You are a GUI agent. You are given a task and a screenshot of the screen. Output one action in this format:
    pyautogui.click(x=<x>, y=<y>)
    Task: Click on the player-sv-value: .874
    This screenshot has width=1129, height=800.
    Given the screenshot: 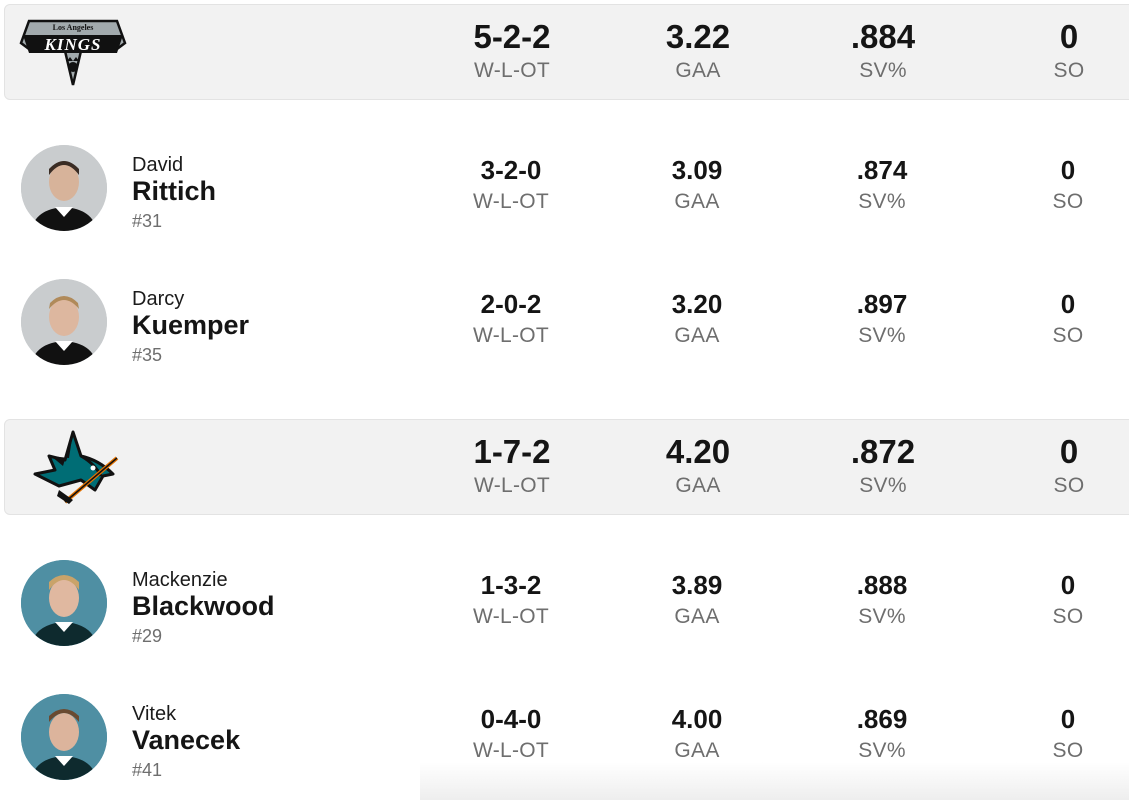 What is the action you would take?
    pyautogui.click(x=882, y=170)
    